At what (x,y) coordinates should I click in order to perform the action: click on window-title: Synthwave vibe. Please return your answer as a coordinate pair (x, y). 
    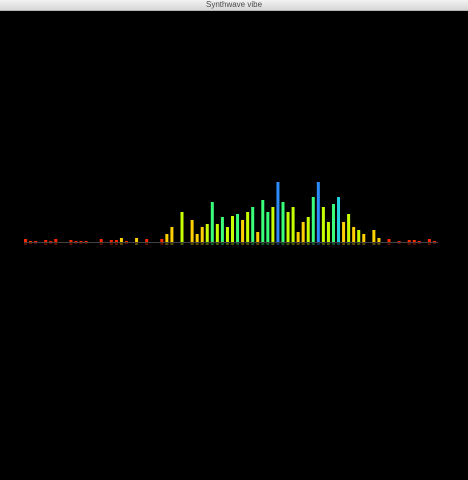
    Looking at the image, I should click on (234, 4).